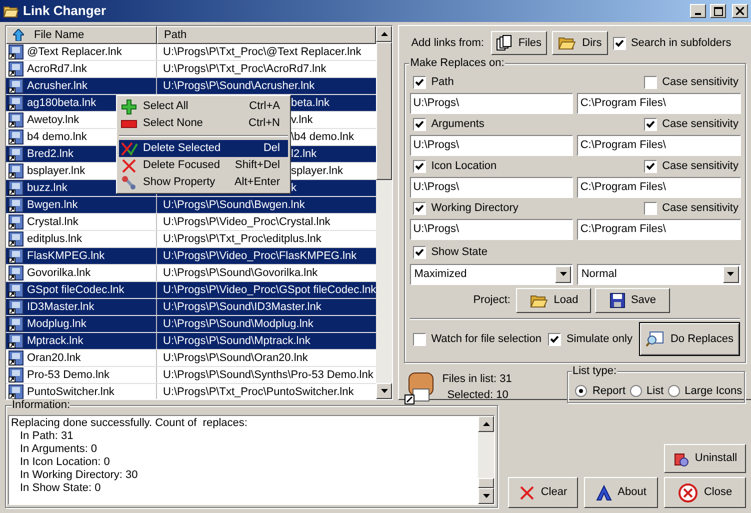  I want to click on file-name-cell-text: Pro-53 Demo.lnk, so click(68, 375).